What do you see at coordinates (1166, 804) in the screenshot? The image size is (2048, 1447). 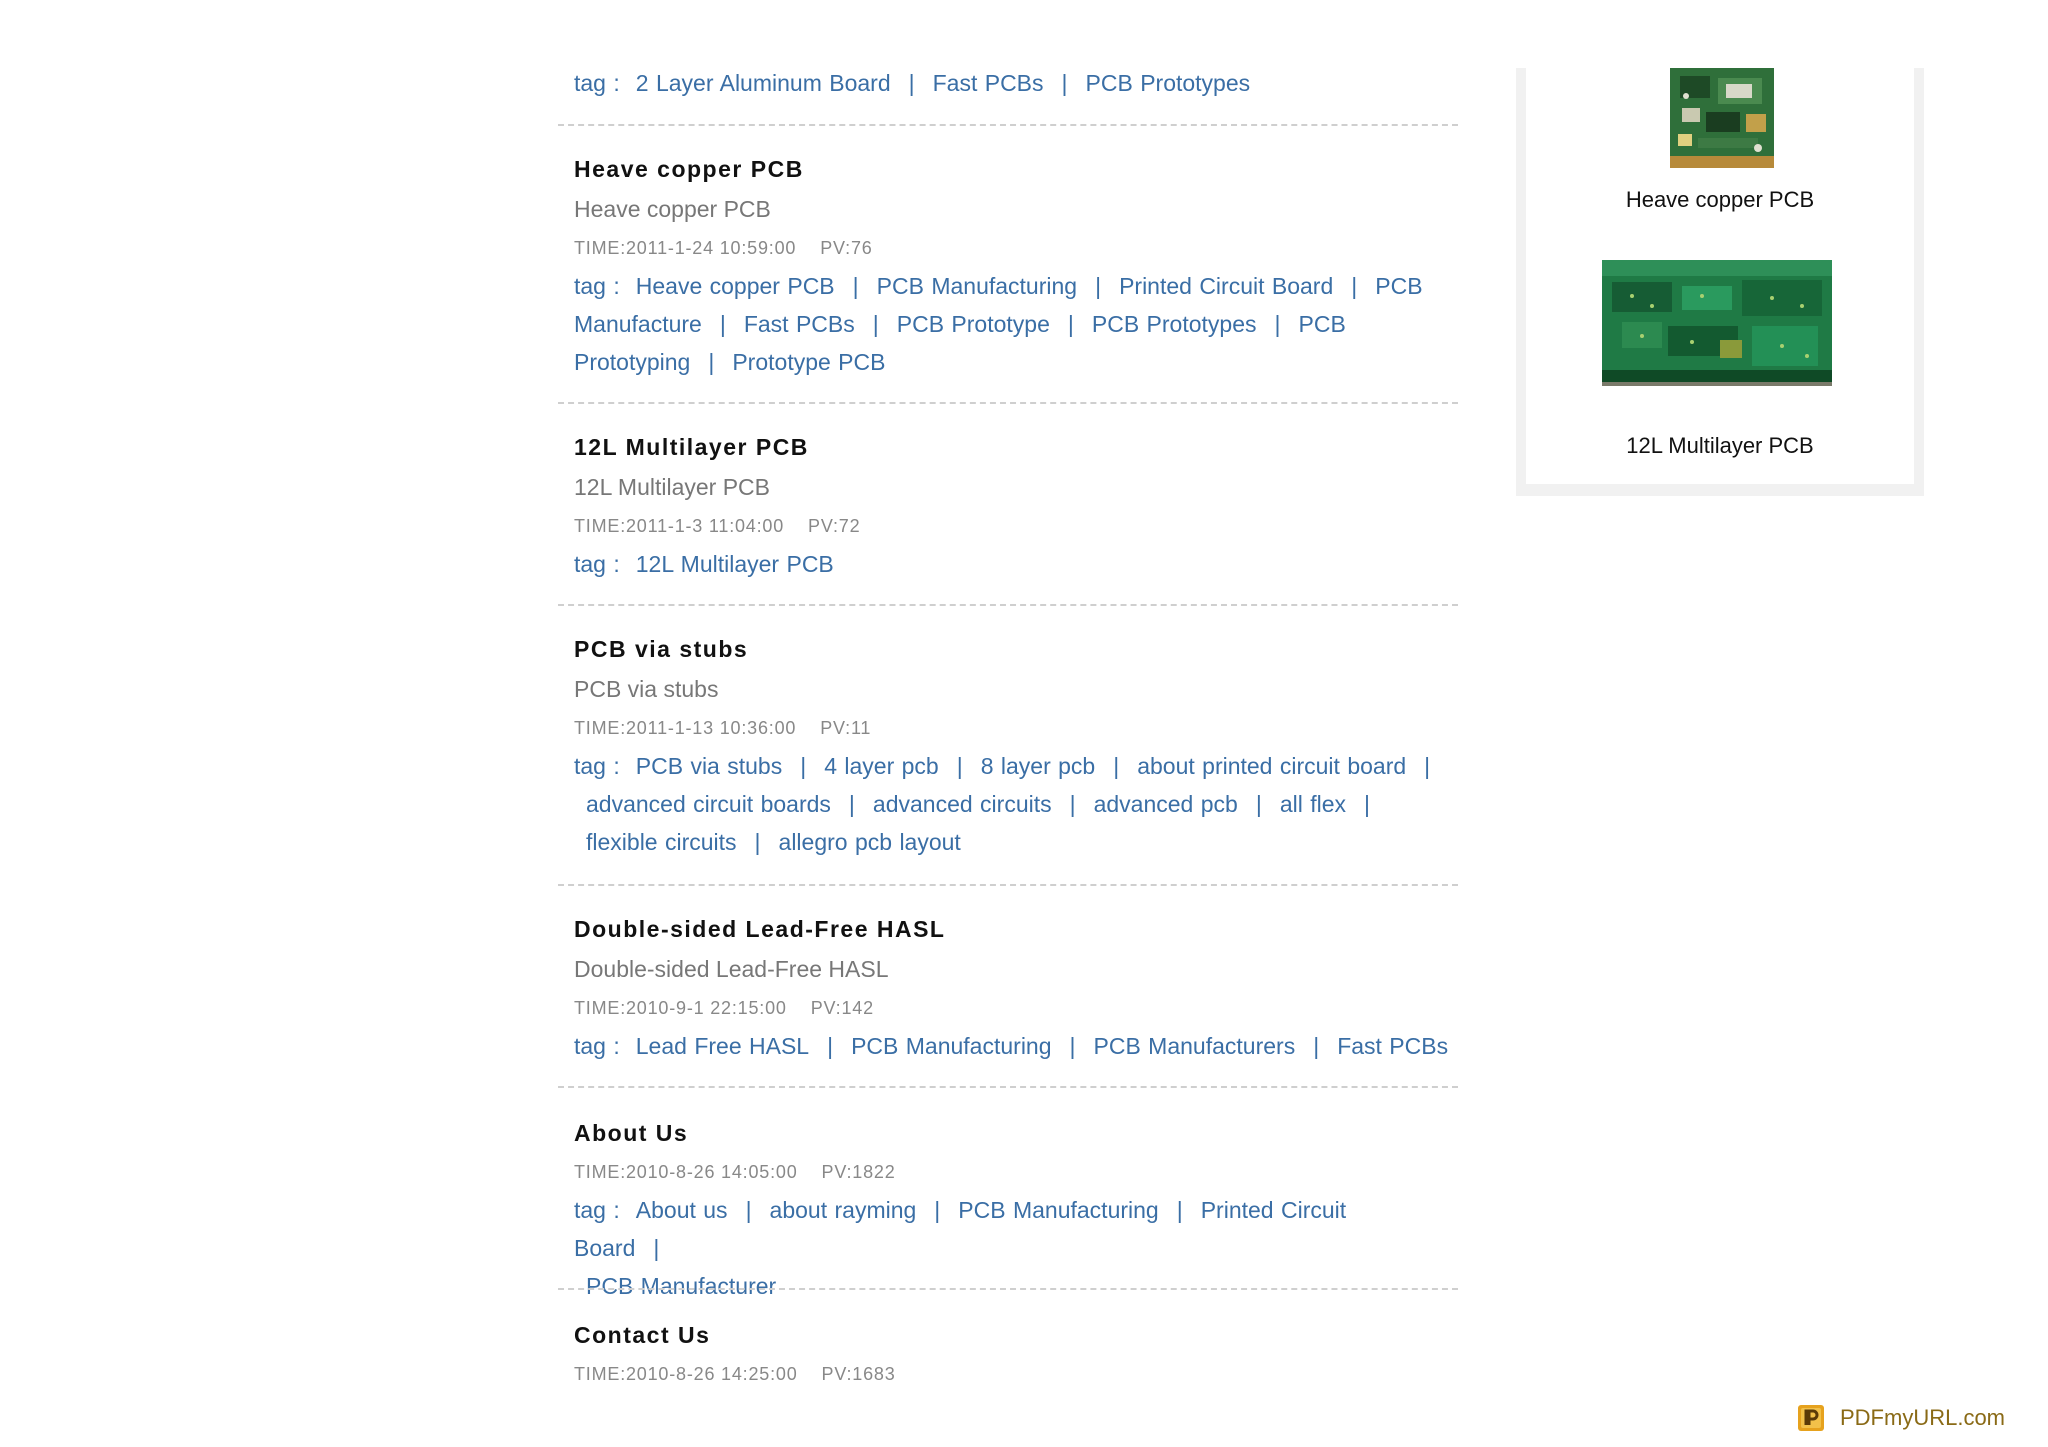 I see `tag-link: advanced pcb` at bounding box center [1166, 804].